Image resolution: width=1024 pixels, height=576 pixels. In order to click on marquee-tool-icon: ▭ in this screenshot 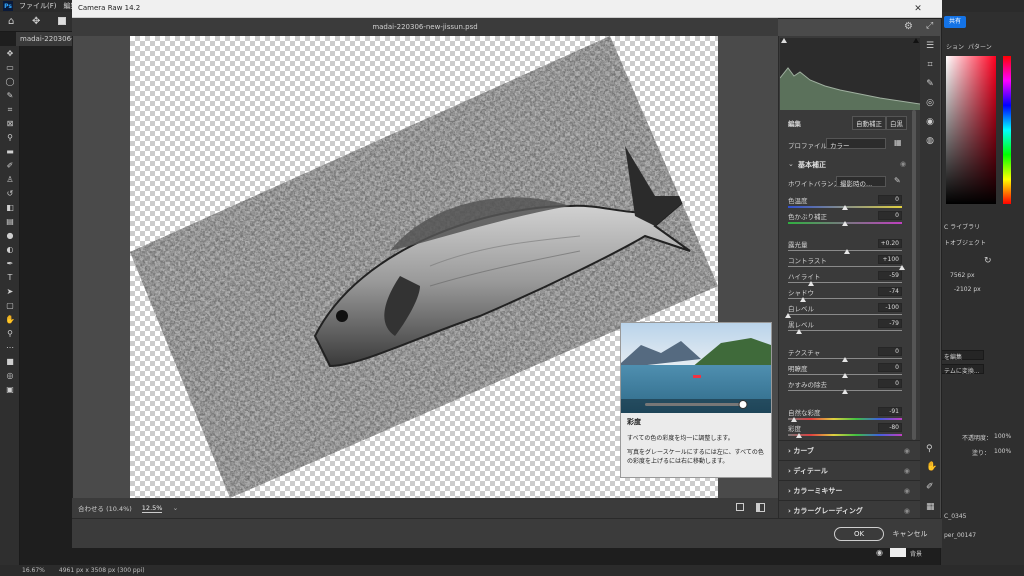, I will do `click(10, 67)`.